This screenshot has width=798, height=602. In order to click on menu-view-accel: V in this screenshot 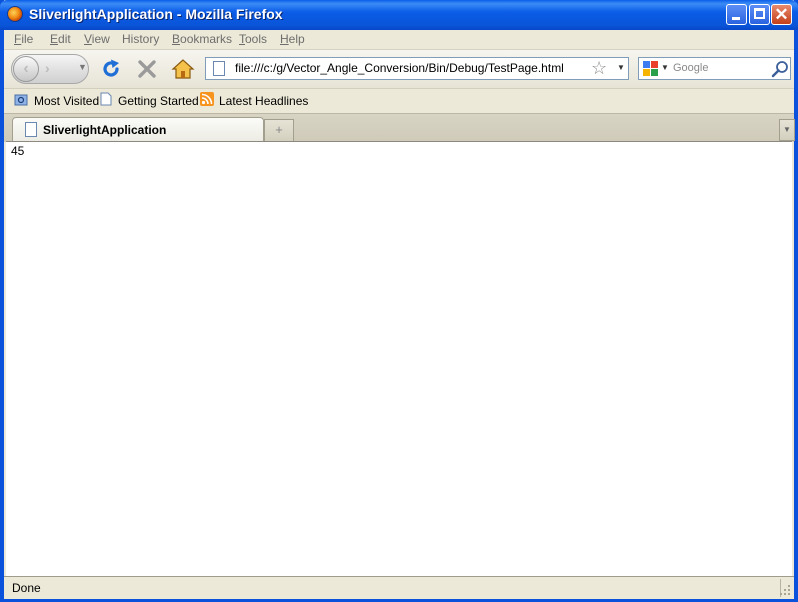, I will do `click(88, 39)`.